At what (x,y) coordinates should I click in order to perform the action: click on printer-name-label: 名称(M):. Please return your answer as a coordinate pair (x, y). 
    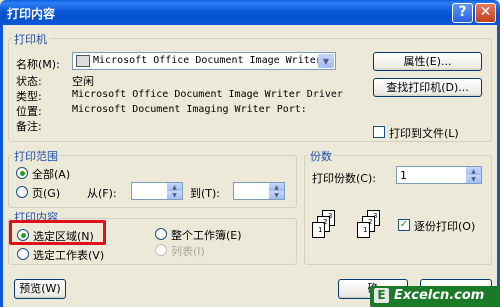
    Looking at the image, I should click on (38, 64).